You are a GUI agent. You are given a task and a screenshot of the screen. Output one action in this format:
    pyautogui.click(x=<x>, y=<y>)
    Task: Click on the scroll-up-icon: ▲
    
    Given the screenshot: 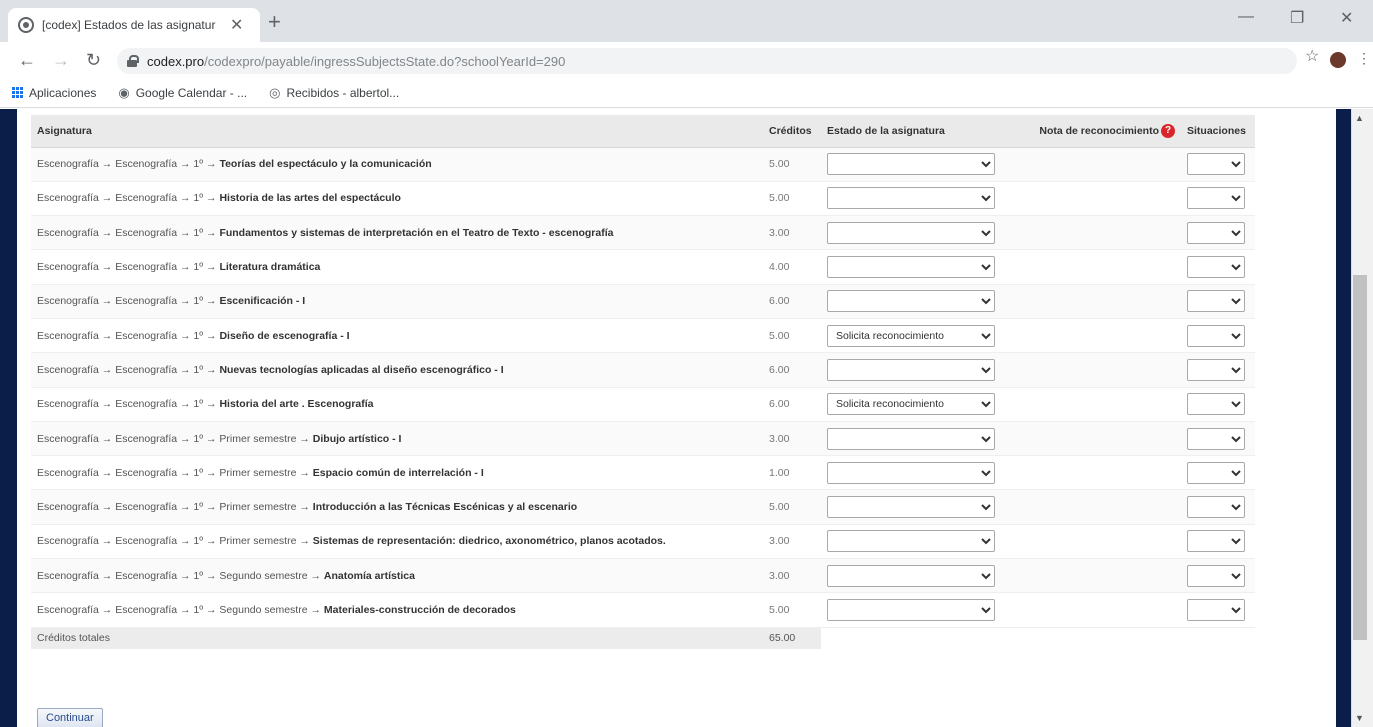 What is the action you would take?
    pyautogui.click(x=1359, y=118)
    